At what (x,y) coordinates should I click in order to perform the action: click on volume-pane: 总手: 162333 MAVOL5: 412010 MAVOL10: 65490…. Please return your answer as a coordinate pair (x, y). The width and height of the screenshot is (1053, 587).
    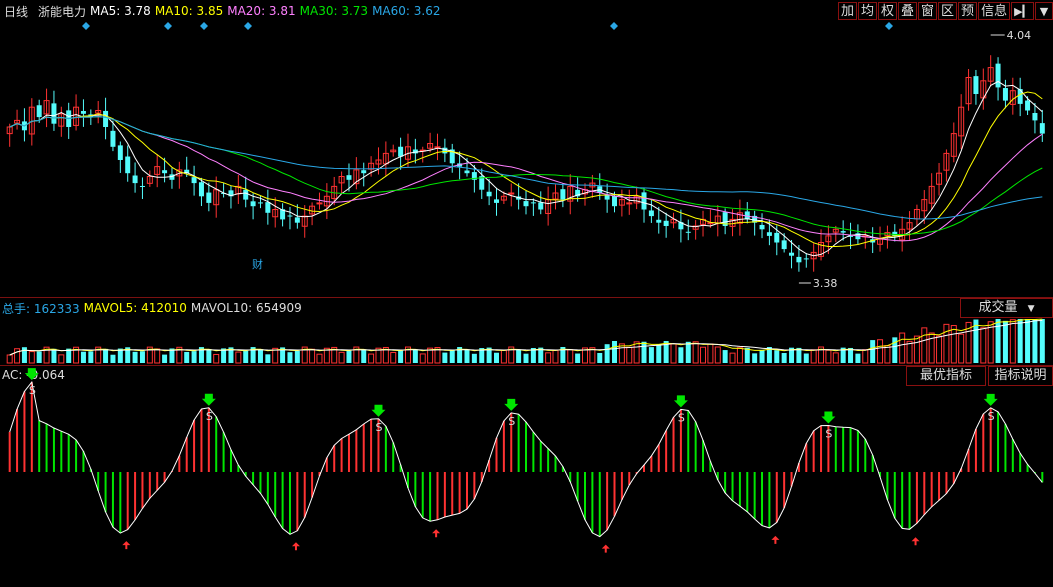
    Looking at the image, I should click on (526, 330).